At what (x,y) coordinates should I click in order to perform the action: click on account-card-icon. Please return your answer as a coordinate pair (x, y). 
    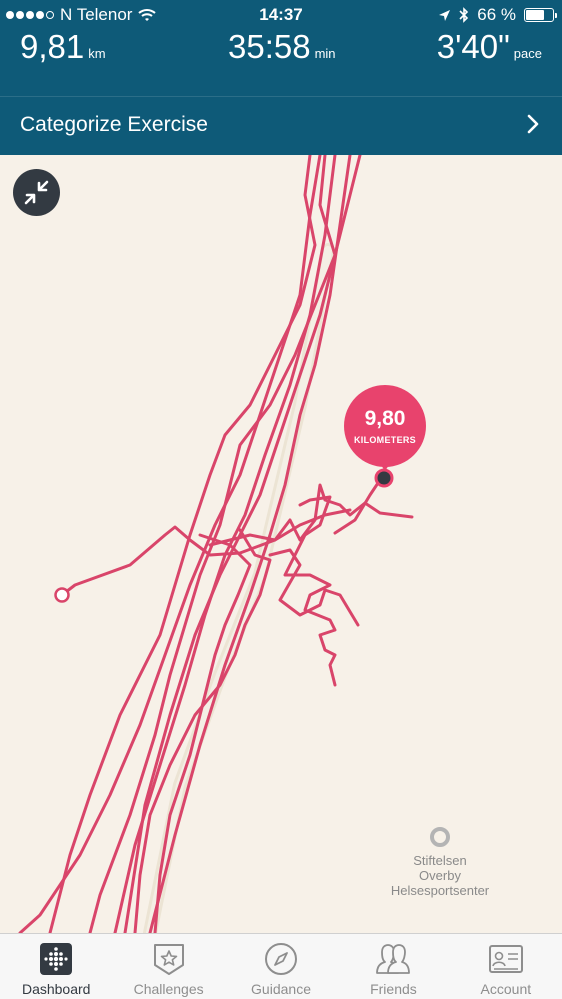
    Looking at the image, I should click on (505, 959).